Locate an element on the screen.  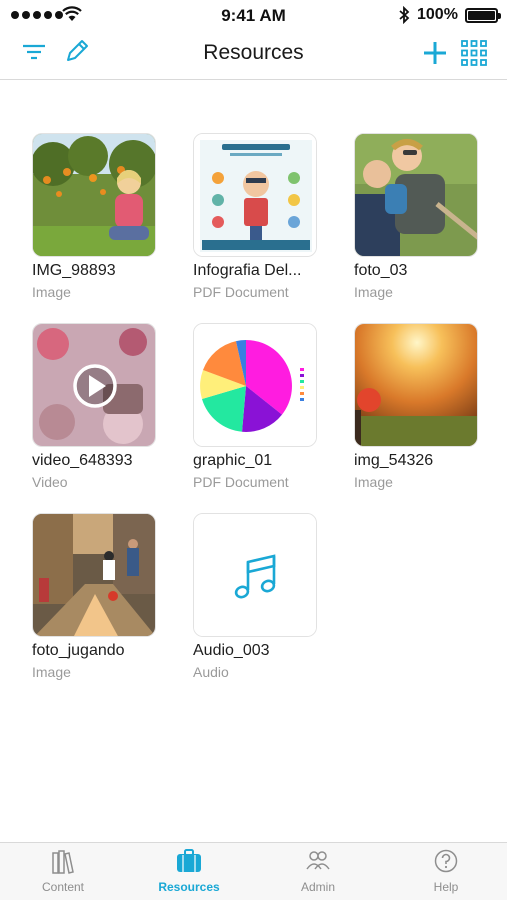
resource-name: video_648393 is located at coordinates (82, 460).